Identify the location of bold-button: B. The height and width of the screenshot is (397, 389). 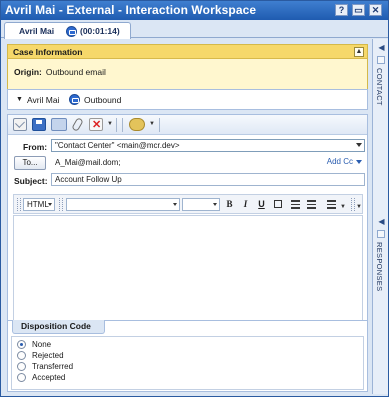
(229, 204).